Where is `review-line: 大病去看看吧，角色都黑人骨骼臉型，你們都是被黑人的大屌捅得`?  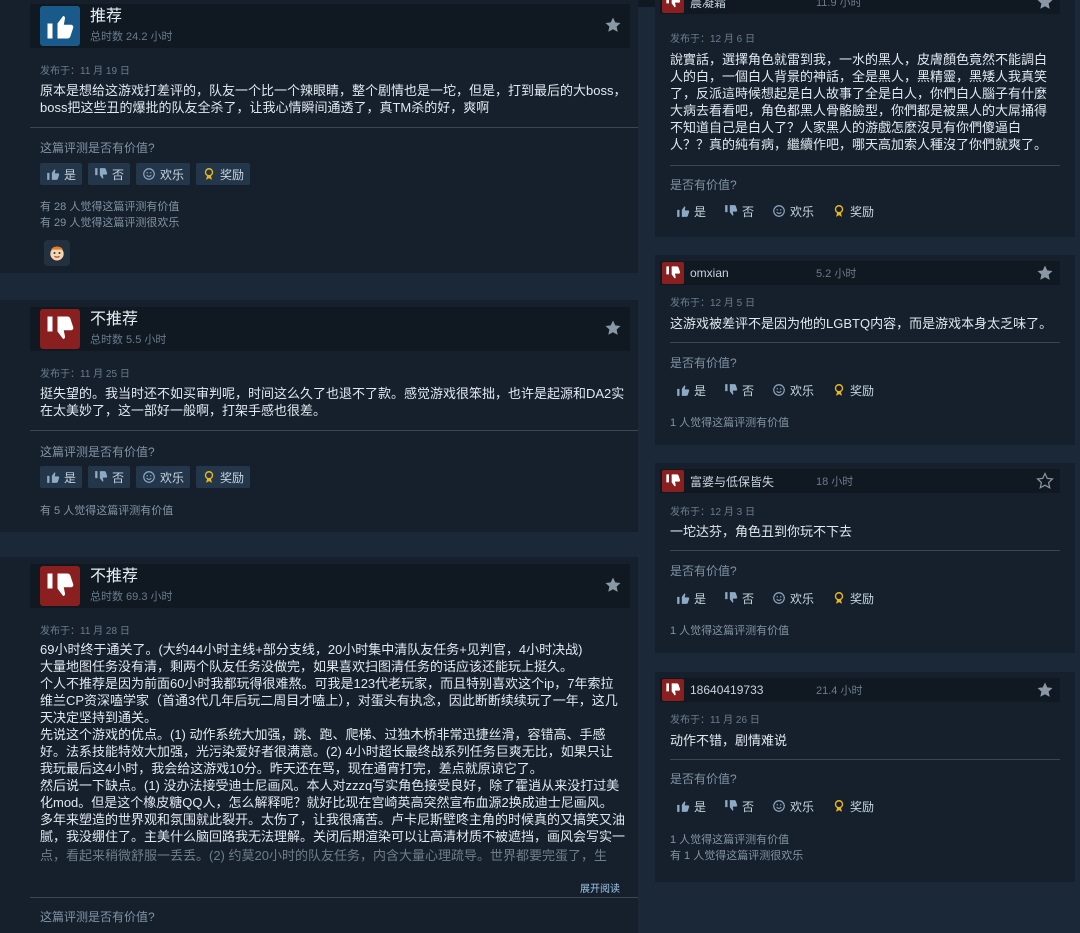
review-line: 大病去看看吧，角色都黑人骨骼臉型，你們都是被黑人的大屌捅得 is located at coordinates (859, 110).